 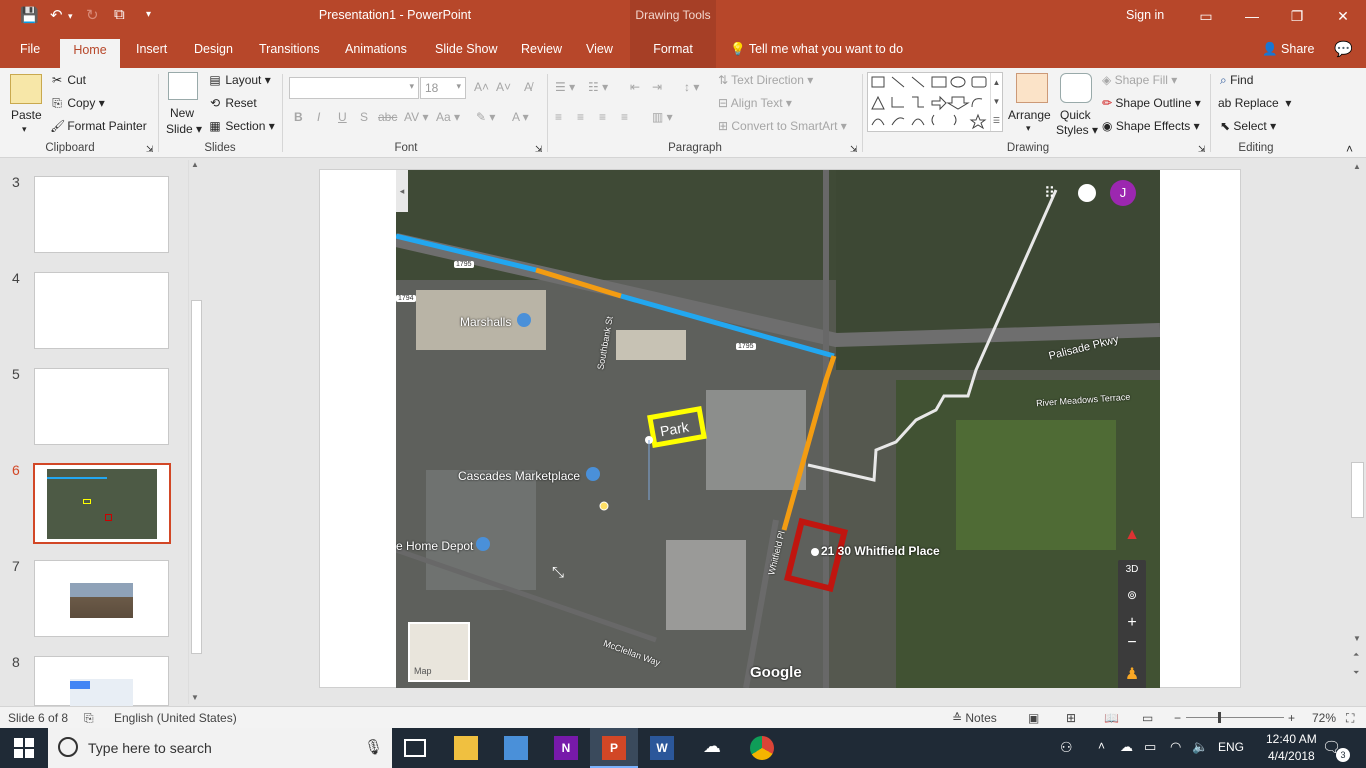 I want to click on shrink-font-icon: A˅, so click(x=503, y=87).